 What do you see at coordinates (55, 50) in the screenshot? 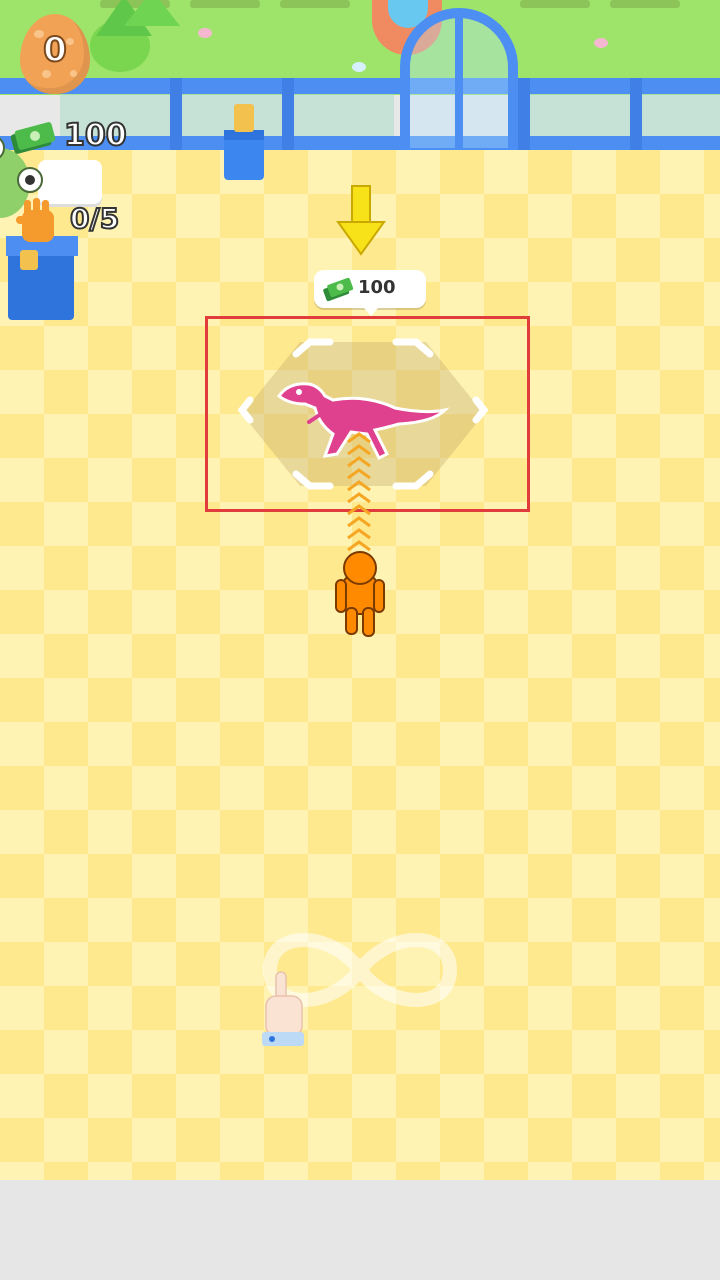
I see `egg-counter: 0` at bounding box center [55, 50].